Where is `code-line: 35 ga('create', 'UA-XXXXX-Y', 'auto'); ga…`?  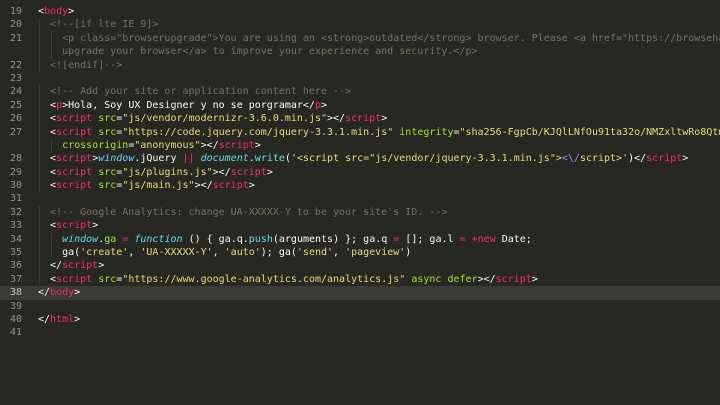
code-line: 35 ga('create', 'UA-XXXXX-Y', 'auto'); ga… is located at coordinates (360, 253).